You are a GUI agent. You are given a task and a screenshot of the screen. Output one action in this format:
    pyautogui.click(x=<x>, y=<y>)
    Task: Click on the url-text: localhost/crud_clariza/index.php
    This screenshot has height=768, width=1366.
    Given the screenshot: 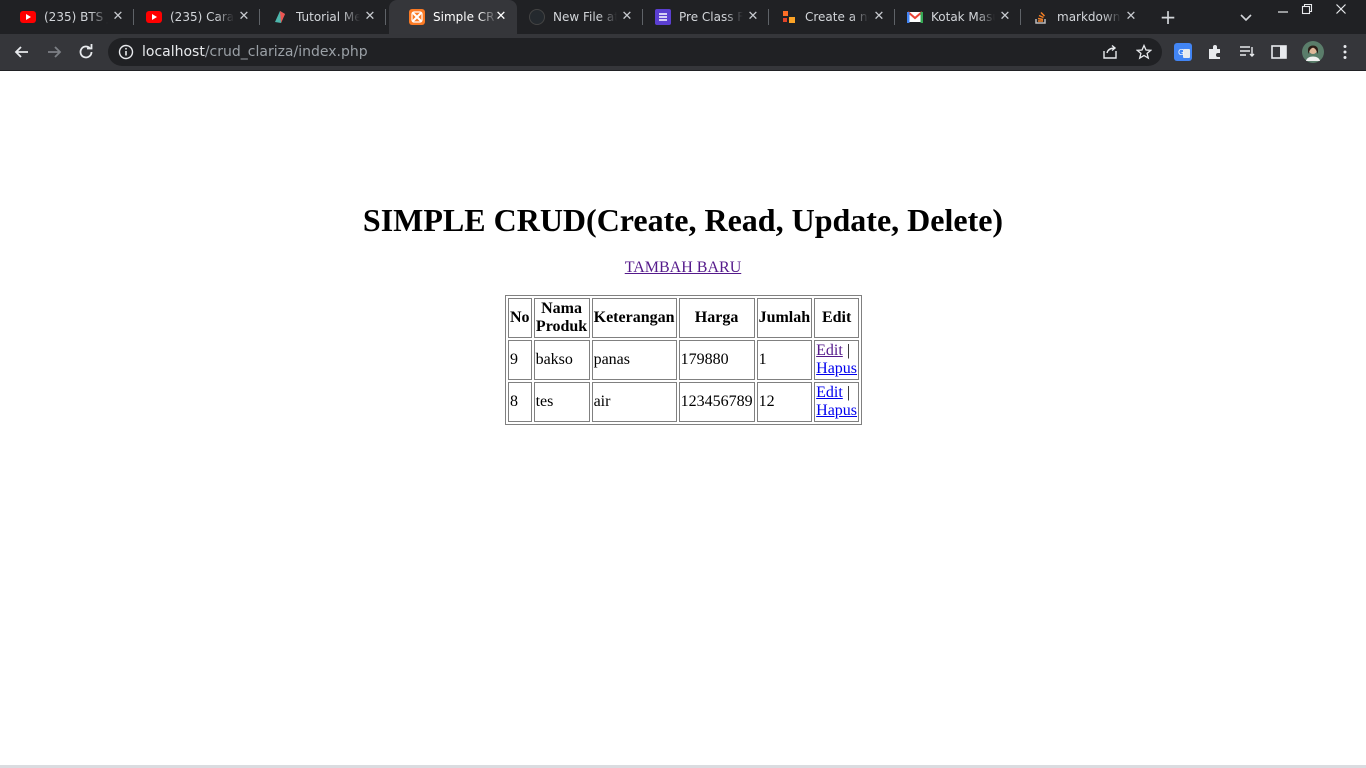 What is the action you would take?
    pyautogui.click(x=255, y=52)
    